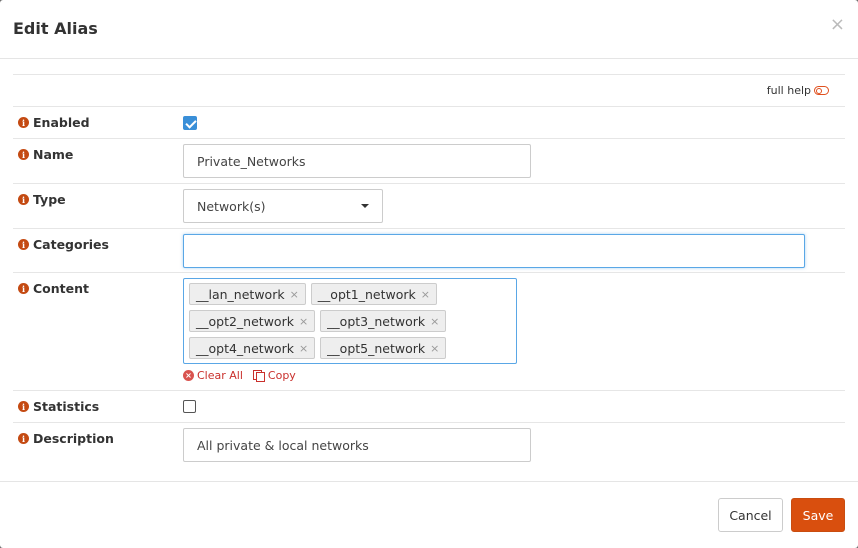 This screenshot has width=858, height=548. What do you see at coordinates (357, 445) in the screenshot?
I see `description-input: All private & local networks` at bounding box center [357, 445].